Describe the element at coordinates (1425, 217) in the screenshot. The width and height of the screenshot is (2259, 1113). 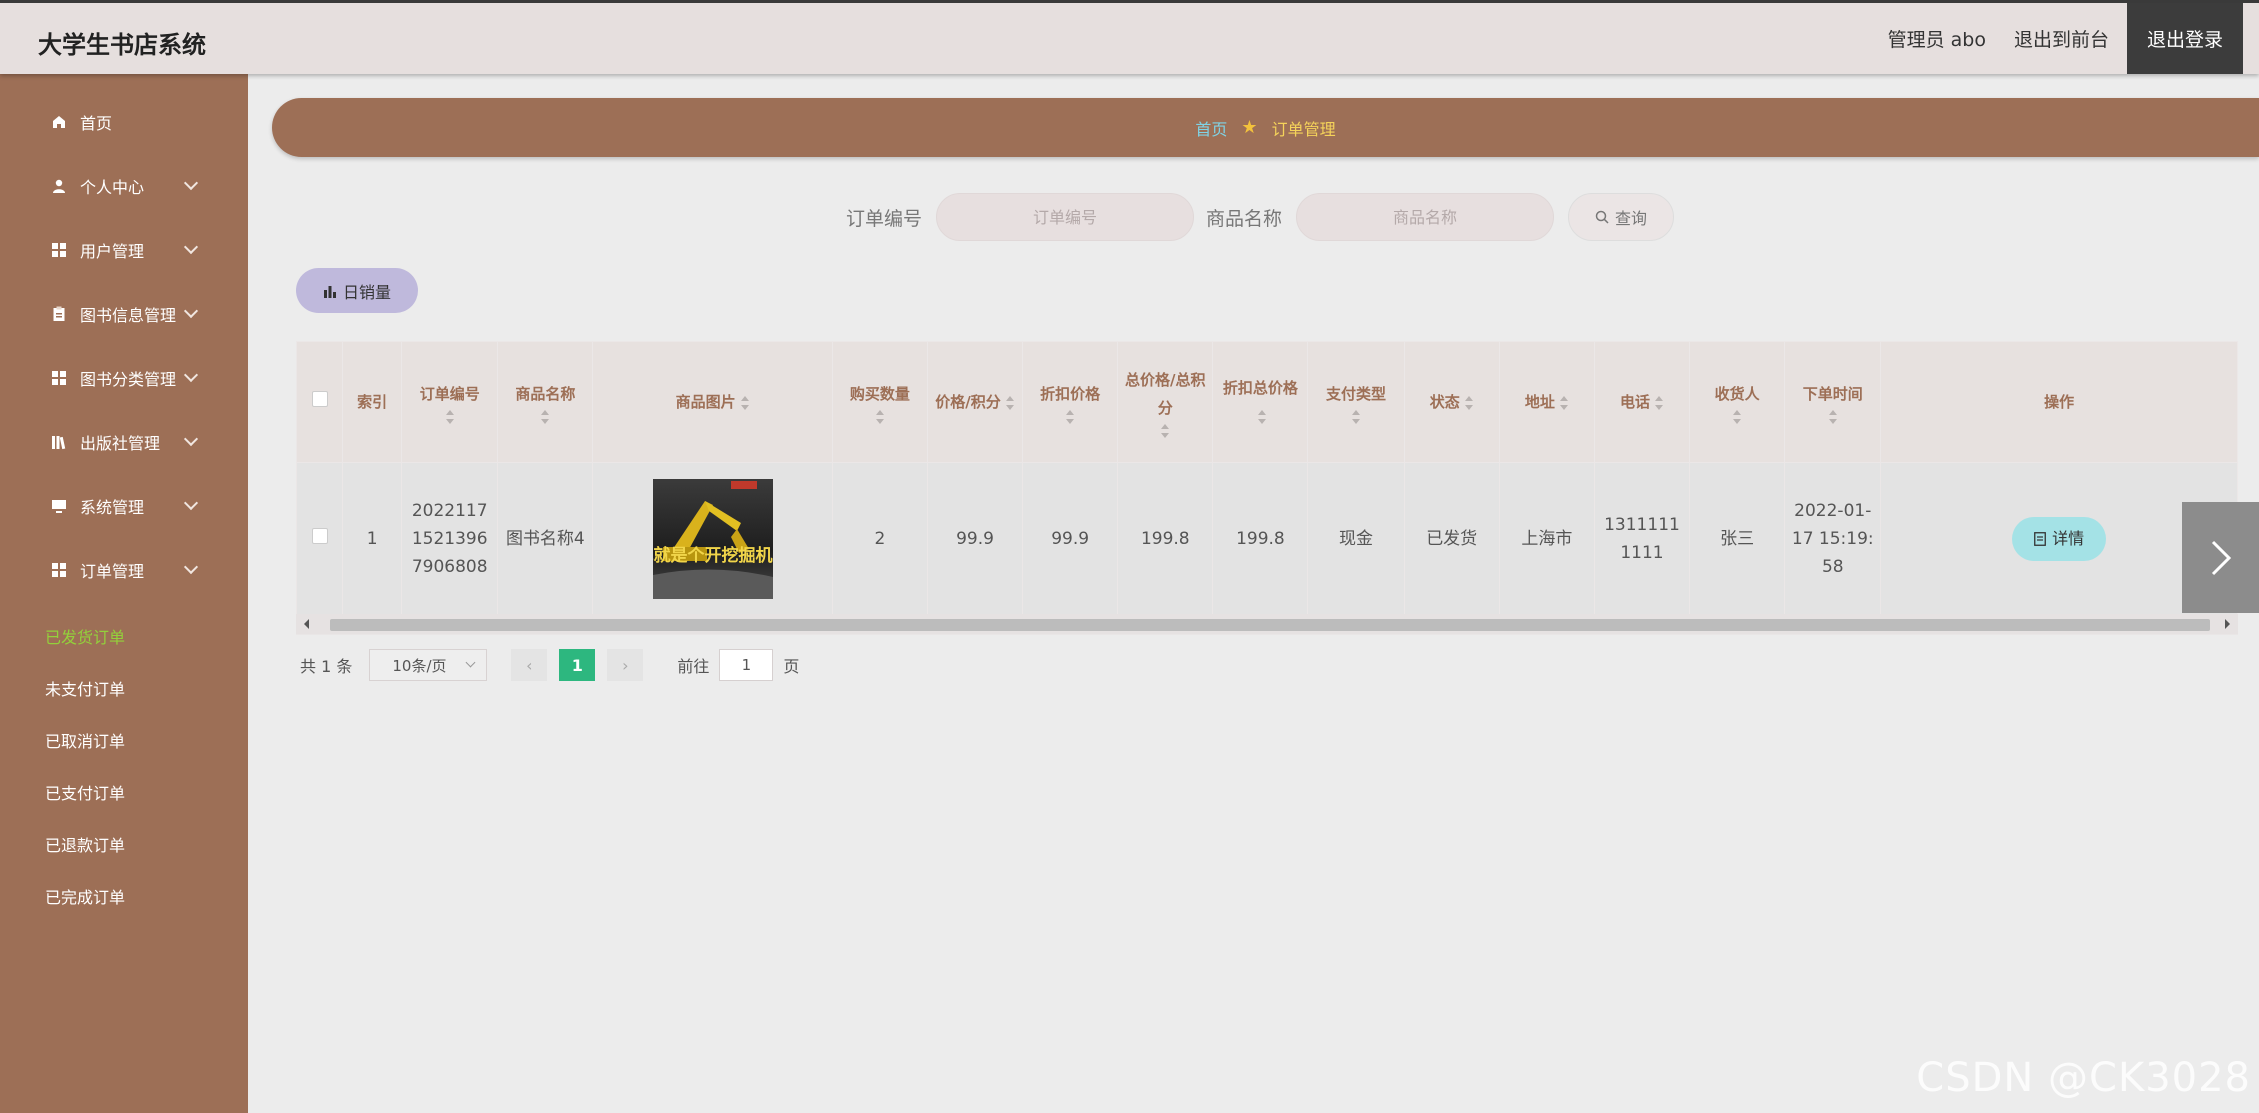
I see `product-name-input` at that location.